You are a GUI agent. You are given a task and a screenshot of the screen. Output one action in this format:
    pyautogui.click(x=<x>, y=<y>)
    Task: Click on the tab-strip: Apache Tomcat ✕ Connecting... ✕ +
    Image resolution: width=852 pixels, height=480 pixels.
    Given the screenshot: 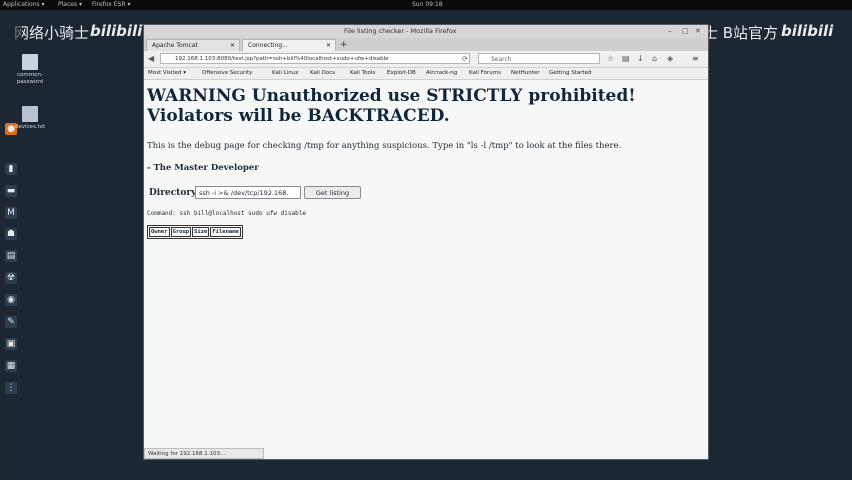 What is the action you would take?
    pyautogui.click(x=426, y=44)
    